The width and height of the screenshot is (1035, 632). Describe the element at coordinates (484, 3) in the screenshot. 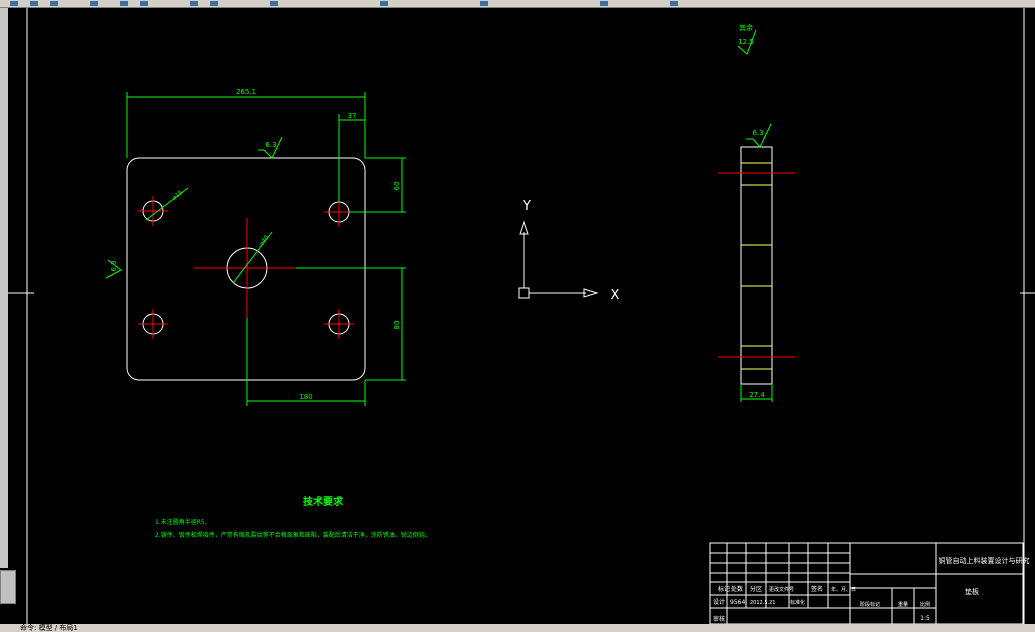

I see `properties-icon` at that location.